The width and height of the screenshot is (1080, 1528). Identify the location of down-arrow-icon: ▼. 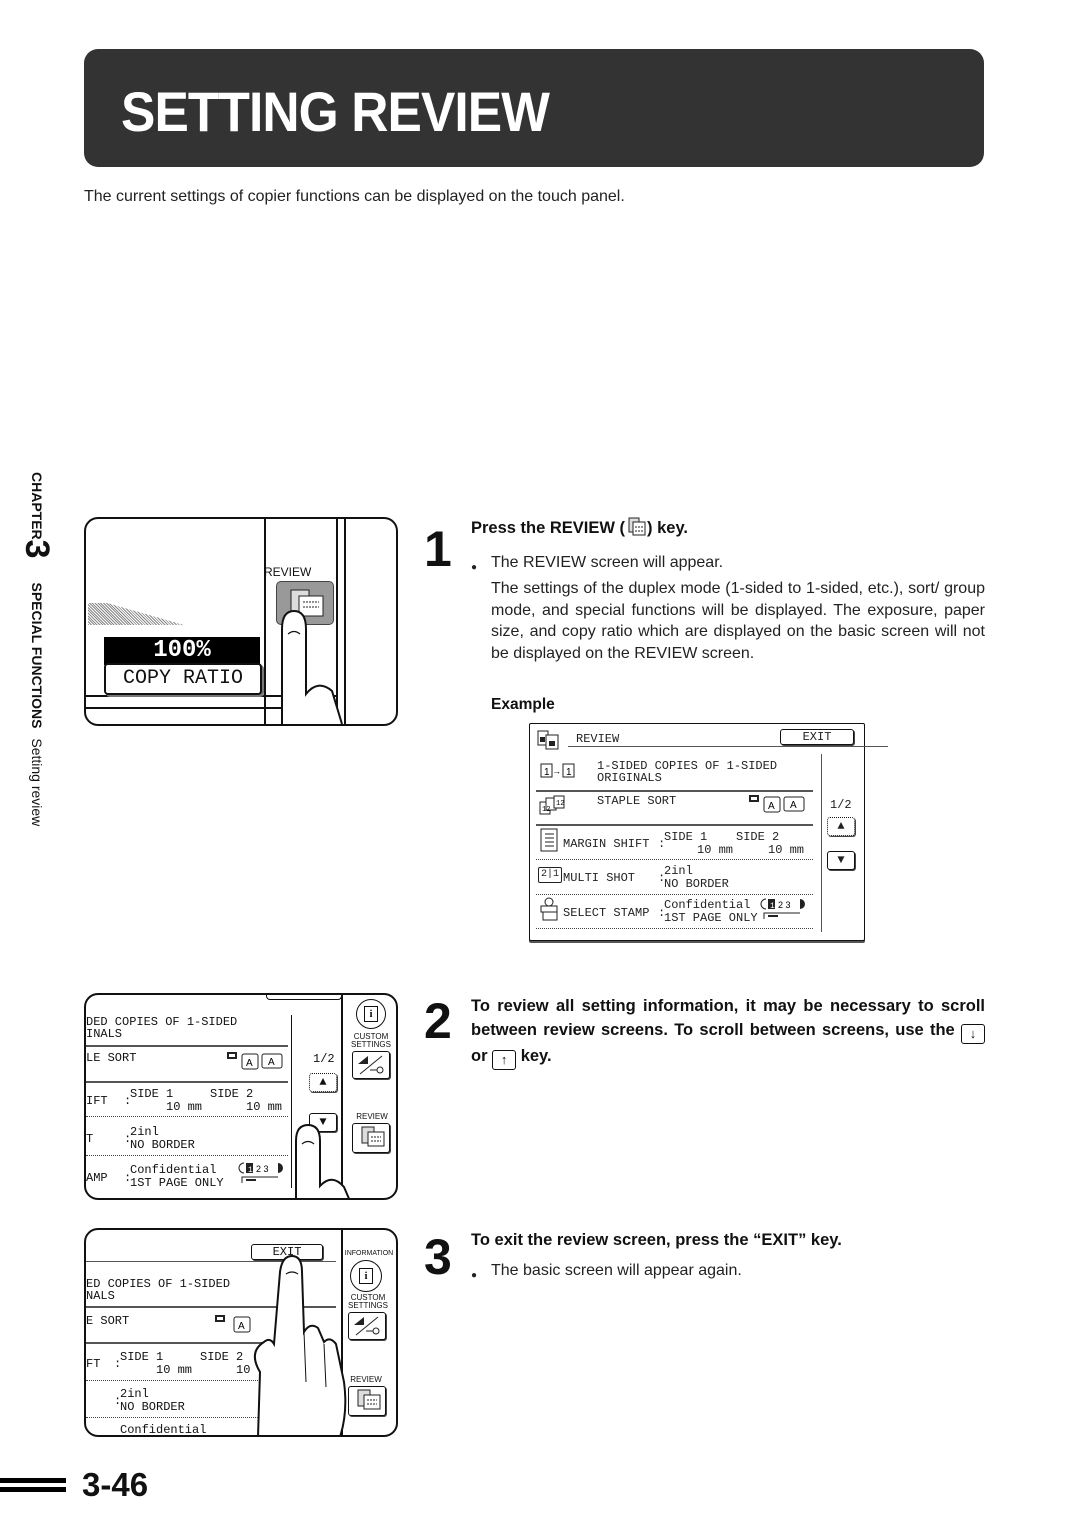
(841, 860).